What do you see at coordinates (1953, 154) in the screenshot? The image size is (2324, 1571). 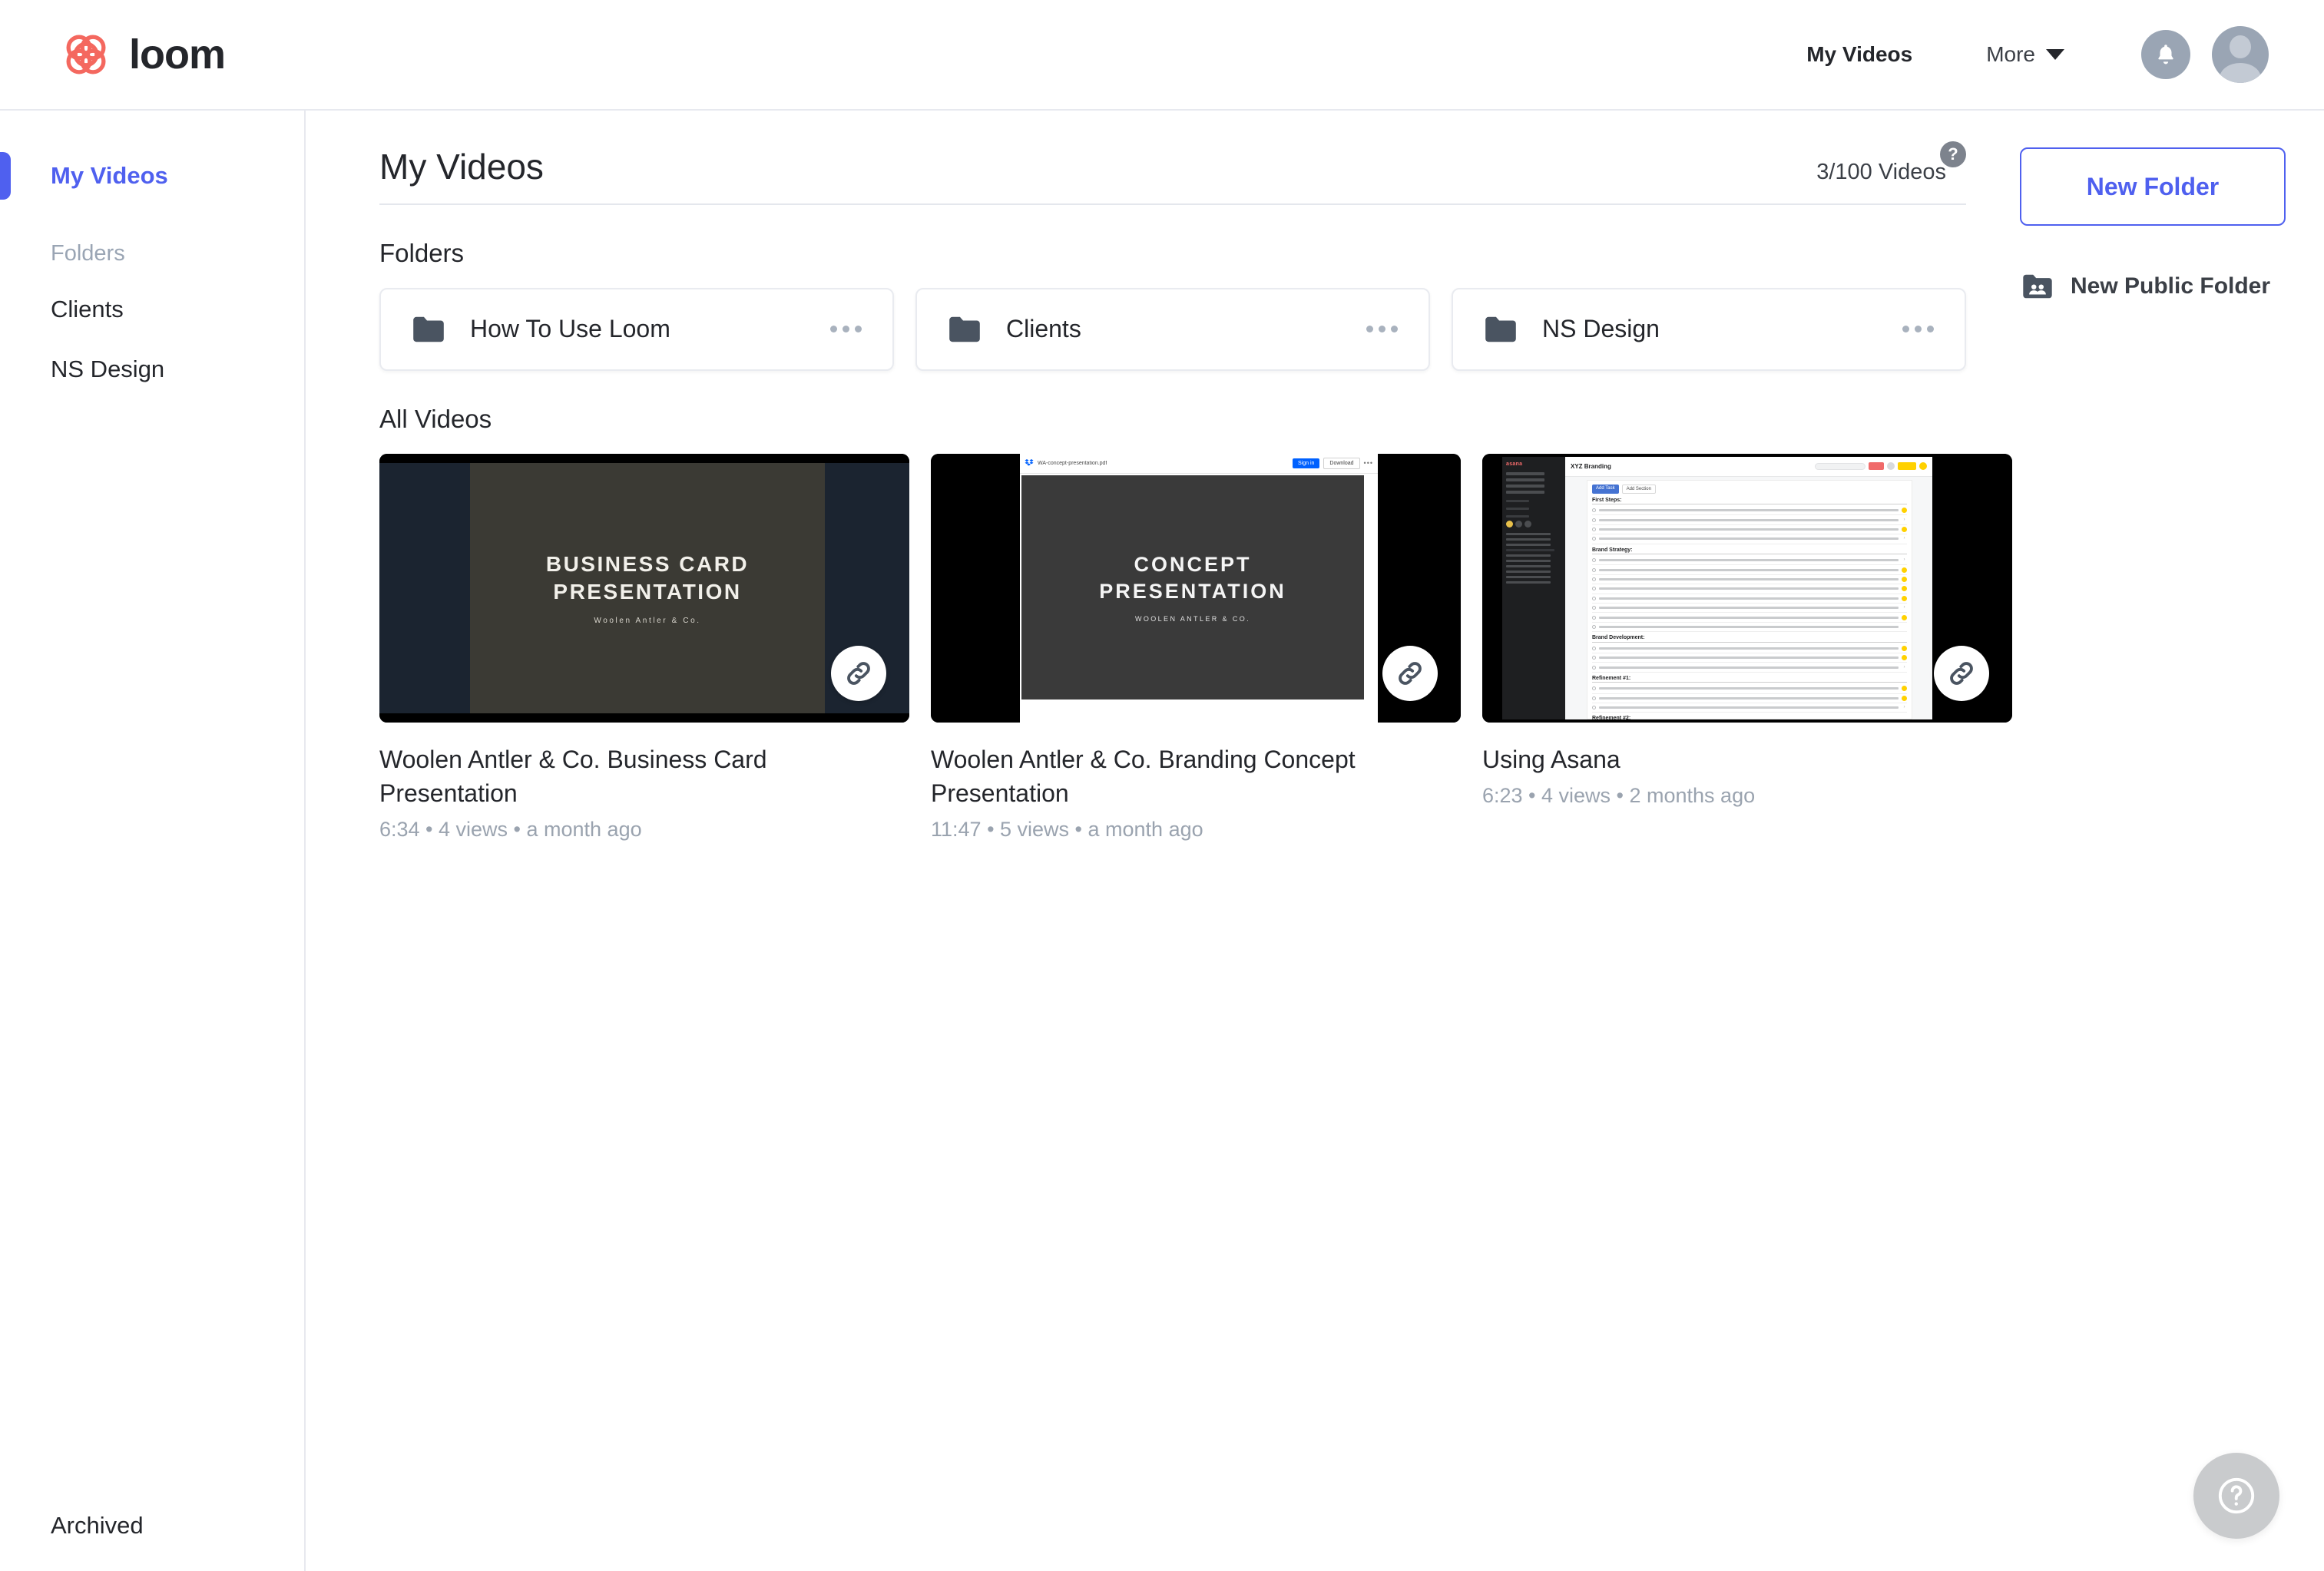 I see `quota-help-icon: ?` at bounding box center [1953, 154].